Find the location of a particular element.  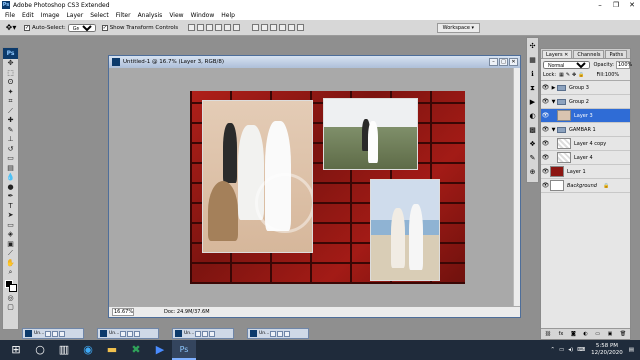

media-player-icon: ▶ is located at coordinates (160, 350).